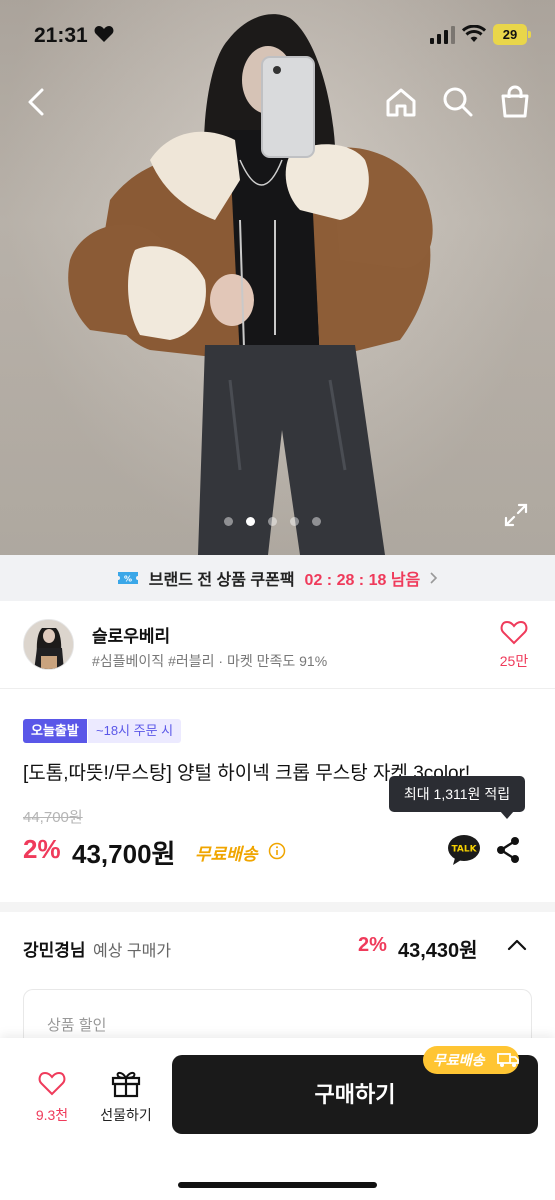 Image resolution: width=555 pixels, height=1200 pixels. I want to click on shop-name: 슬로우베리, so click(131, 634).